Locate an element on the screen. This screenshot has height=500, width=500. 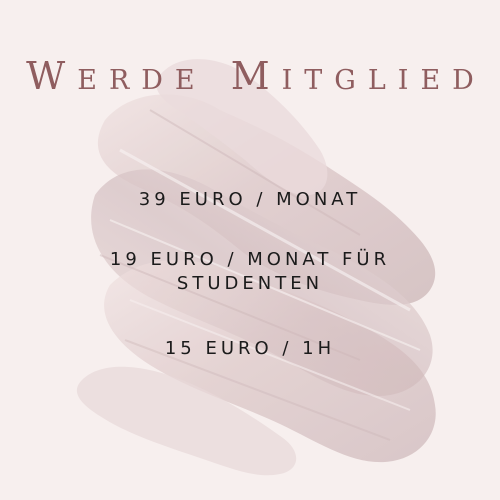
price-option-monthly: 39 EURO / MONAT is located at coordinates (250, 199).